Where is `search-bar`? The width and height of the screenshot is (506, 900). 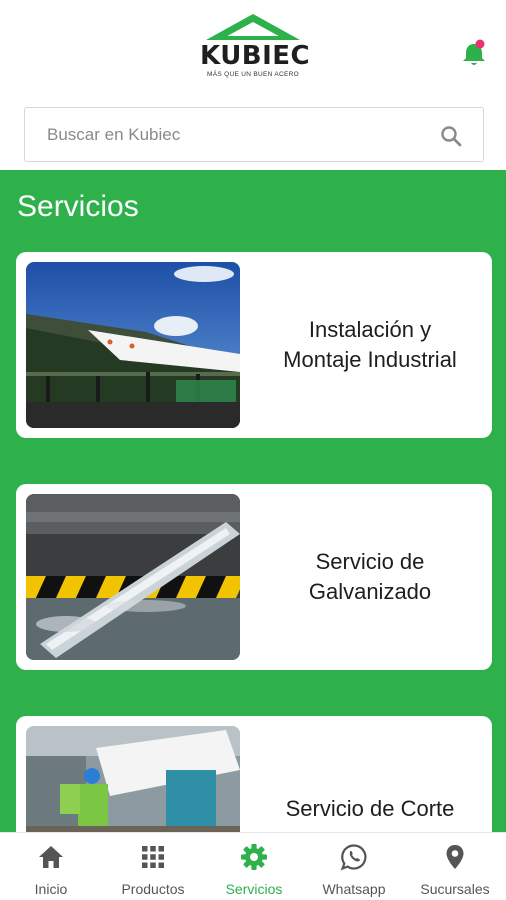 search-bar is located at coordinates (254, 134).